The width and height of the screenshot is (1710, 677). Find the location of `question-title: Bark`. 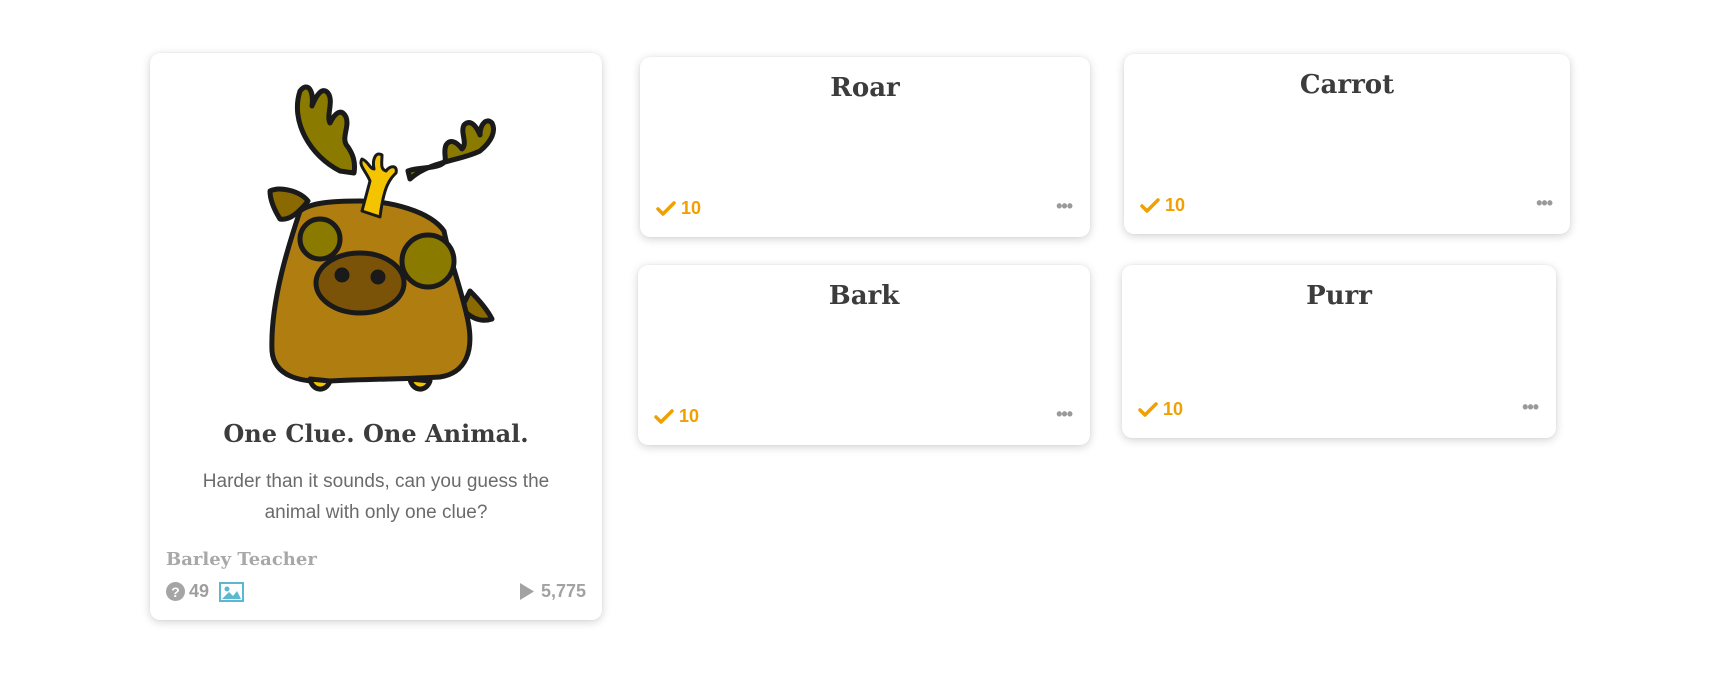

question-title: Bark is located at coordinates (864, 296).